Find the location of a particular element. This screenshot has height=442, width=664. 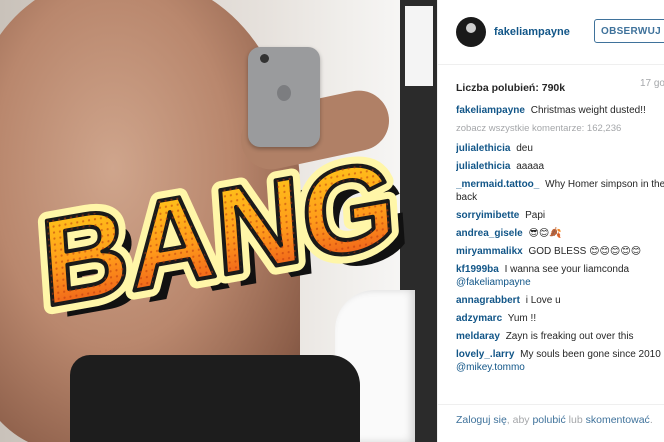

post-header: fakeliampayne OBSERWUJ is located at coordinates (551, 32).